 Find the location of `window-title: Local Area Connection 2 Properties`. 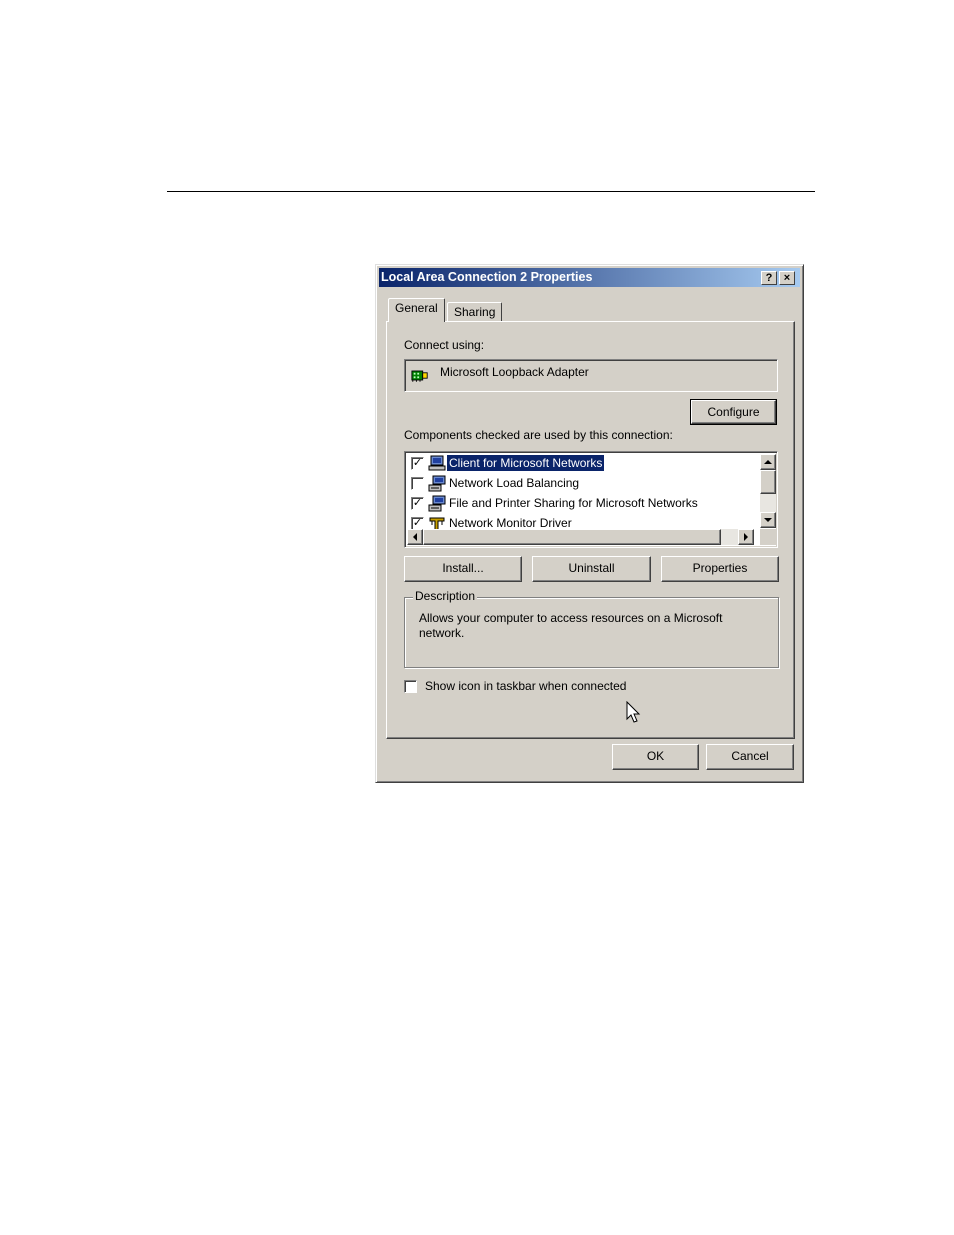

window-title: Local Area Connection 2 Properties is located at coordinates (487, 277).